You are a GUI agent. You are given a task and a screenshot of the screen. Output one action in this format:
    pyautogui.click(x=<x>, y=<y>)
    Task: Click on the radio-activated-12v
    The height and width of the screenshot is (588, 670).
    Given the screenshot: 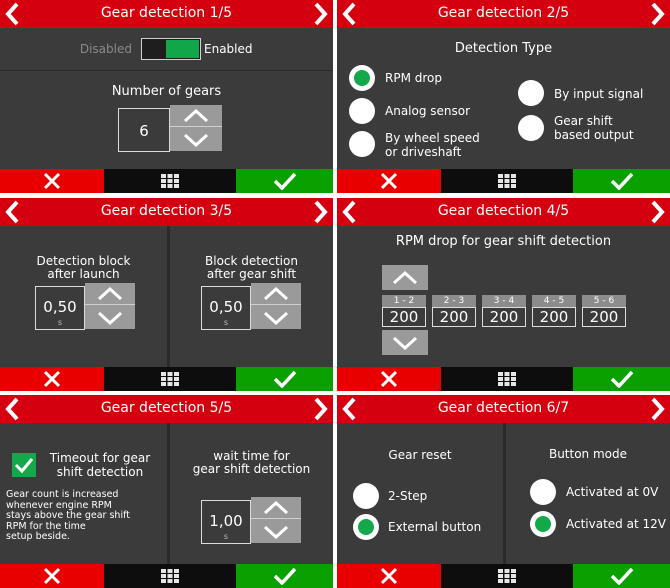 What is the action you would take?
    pyautogui.click(x=543, y=524)
    